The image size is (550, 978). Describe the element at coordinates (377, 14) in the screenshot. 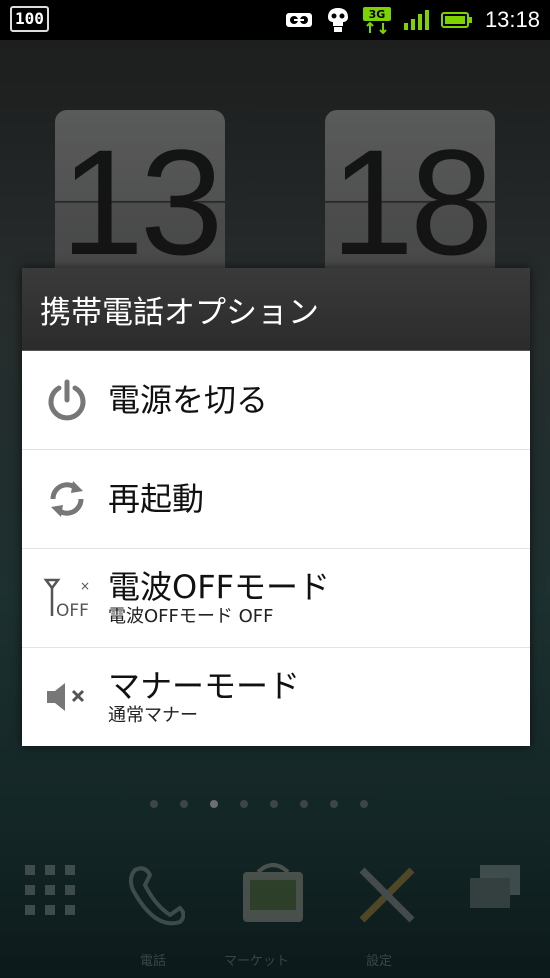

I see `network-type-label: 3G` at that location.